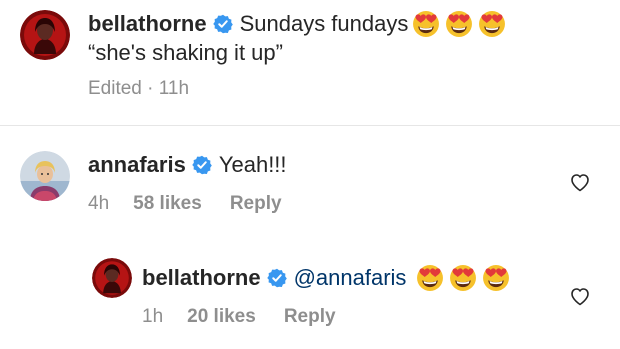  I want to click on reply-comment-line: bellathorne @annafaris, so click(326, 278).